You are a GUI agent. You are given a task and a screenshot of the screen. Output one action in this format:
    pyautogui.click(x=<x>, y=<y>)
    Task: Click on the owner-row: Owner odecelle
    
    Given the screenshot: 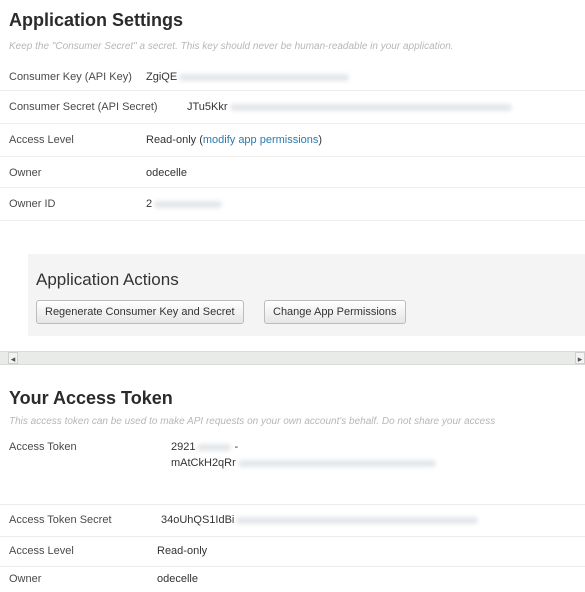 What is the action you would take?
    pyautogui.click(x=292, y=172)
    